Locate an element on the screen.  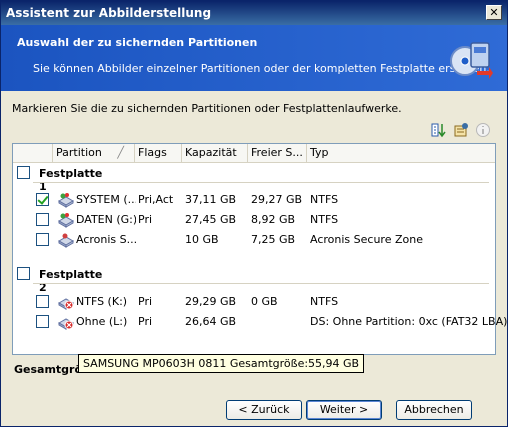
partition-name: Ohne (L:) is located at coordinates (102, 321).